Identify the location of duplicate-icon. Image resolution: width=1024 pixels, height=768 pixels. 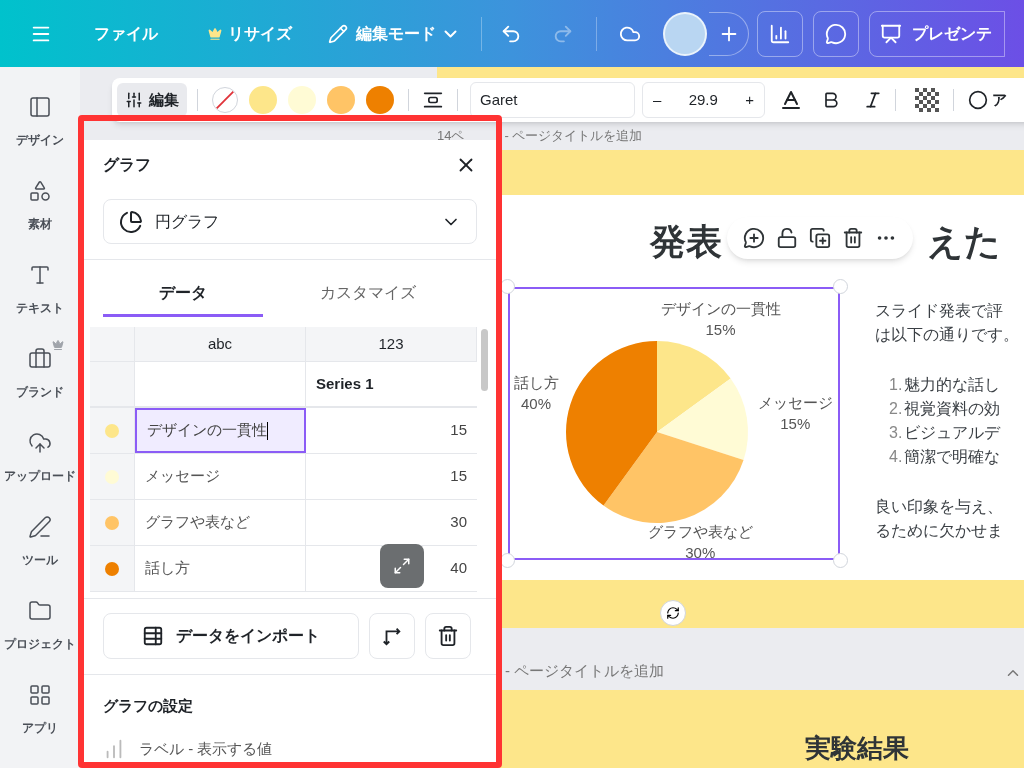
(819, 238).